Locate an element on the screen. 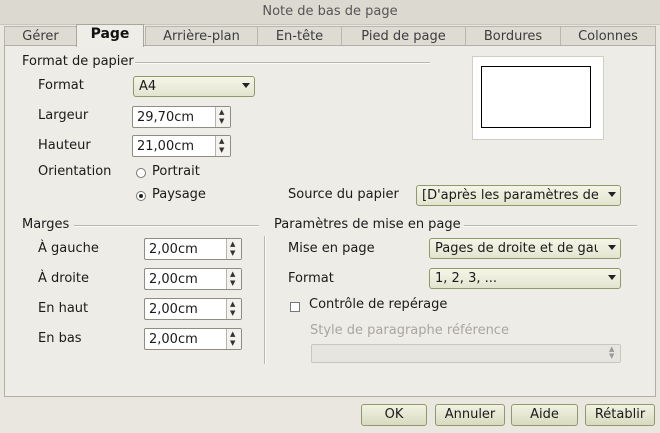 The width and height of the screenshot is (660, 433). height-label: Hauteur is located at coordinates (64, 145).